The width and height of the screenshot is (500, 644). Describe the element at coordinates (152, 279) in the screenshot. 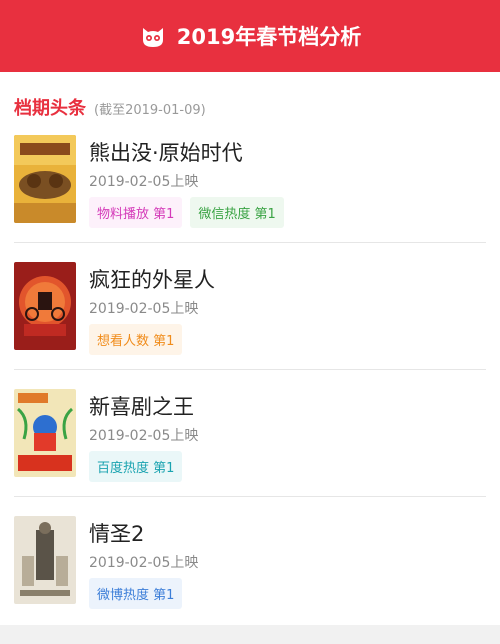

I see `movie-title: 疯狂的外星人` at that location.